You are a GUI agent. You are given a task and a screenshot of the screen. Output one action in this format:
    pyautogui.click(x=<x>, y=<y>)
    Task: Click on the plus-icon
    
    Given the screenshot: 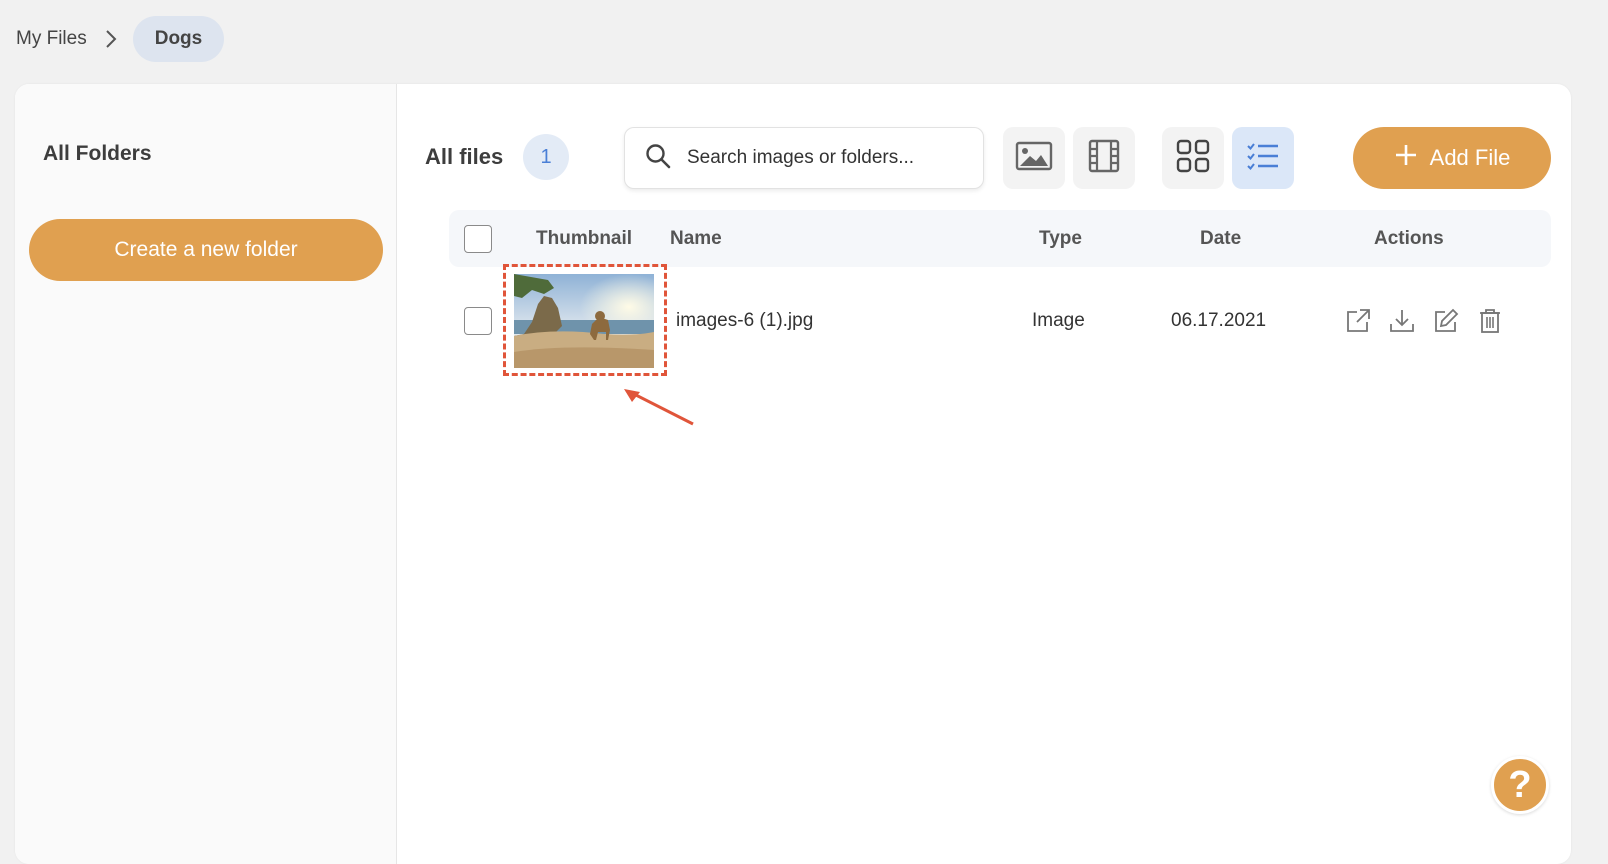 What is the action you would take?
    pyautogui.click(x=1406, y=158)
    